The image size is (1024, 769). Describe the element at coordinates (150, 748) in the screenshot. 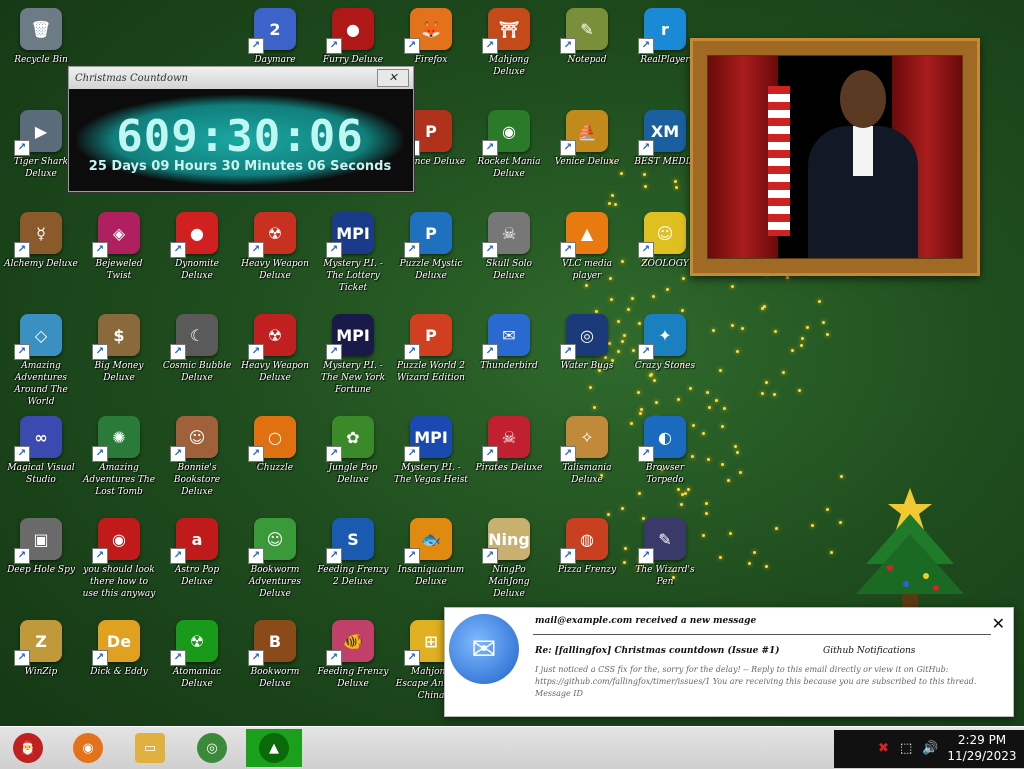

I see `taskbar-file-explorer: ▭` at that location.